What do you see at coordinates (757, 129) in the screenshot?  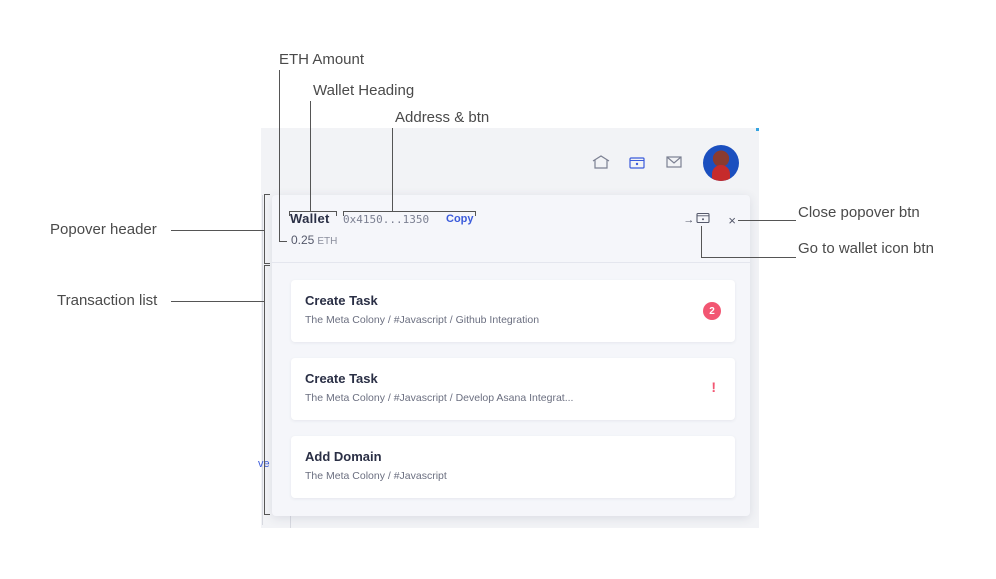 I see `corner-marker` at bounding box center [757, 129].